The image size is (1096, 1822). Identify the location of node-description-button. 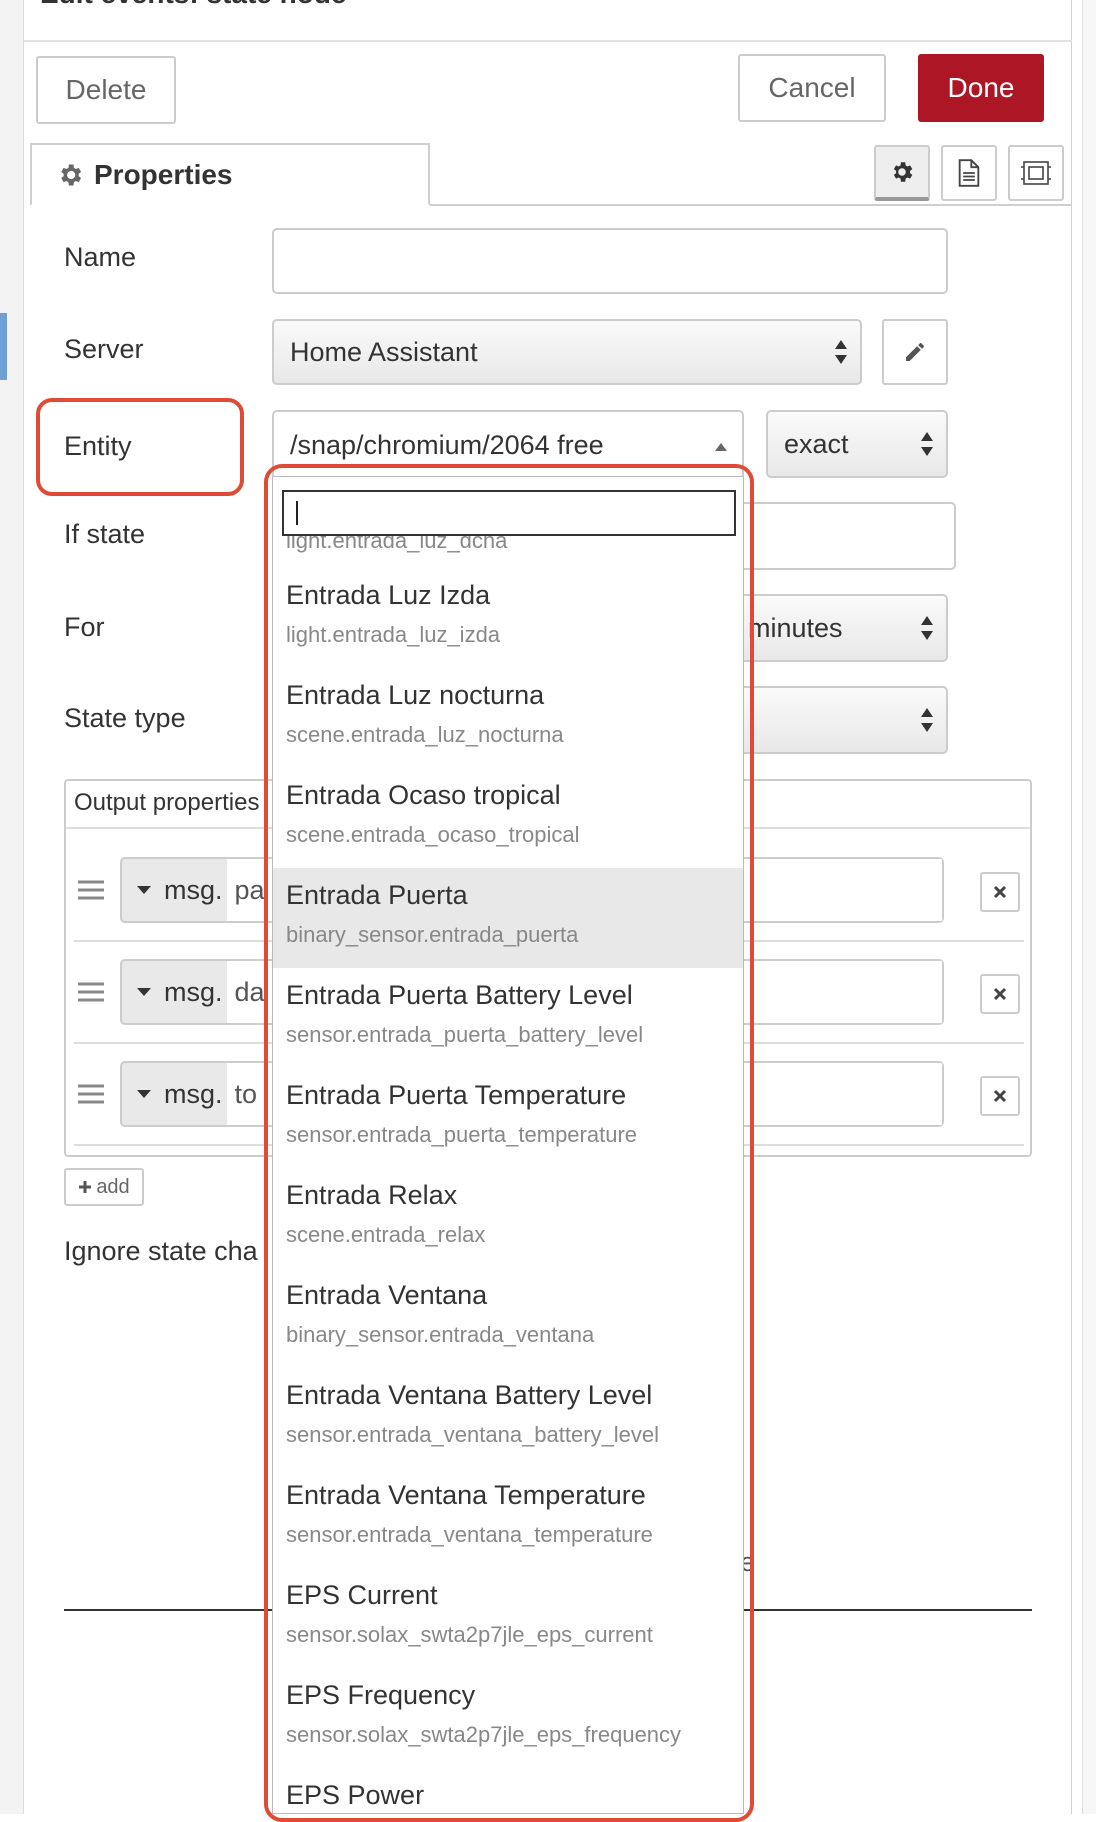
(969, 173).